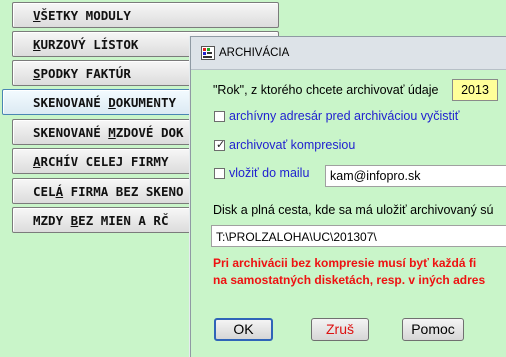  I want to click on hotkey: Á, so click(59, 191).